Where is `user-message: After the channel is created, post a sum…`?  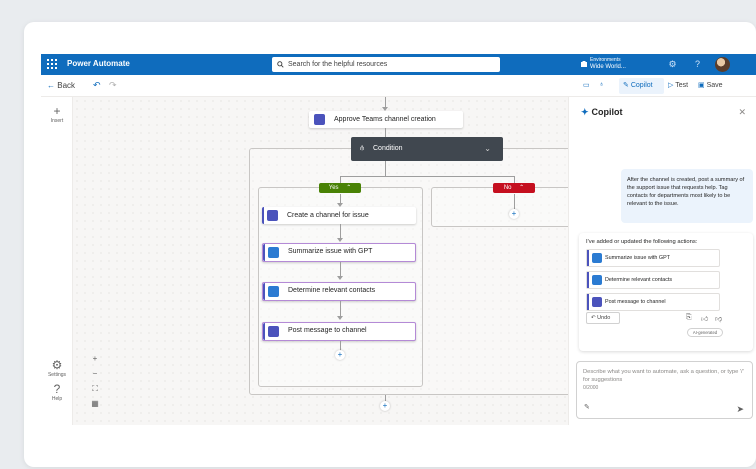 user-message: After the channel is created, post a sum… is located at coordinates (687, 196).